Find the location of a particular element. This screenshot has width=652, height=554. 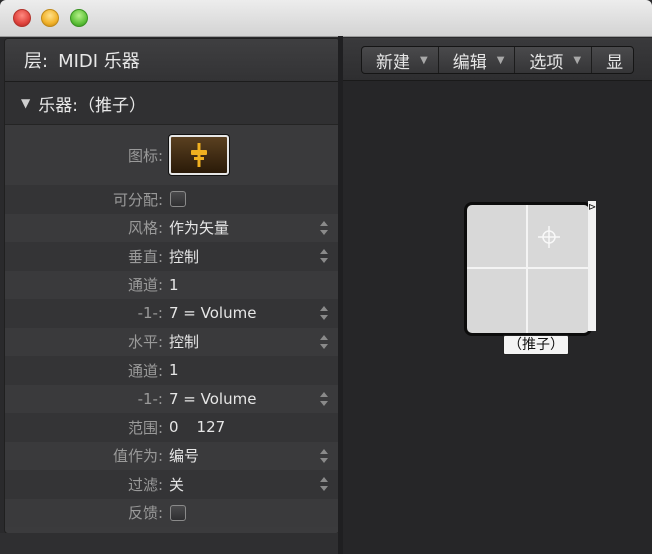

style-value: 作为矢量 is located at coordinates (254, 227).